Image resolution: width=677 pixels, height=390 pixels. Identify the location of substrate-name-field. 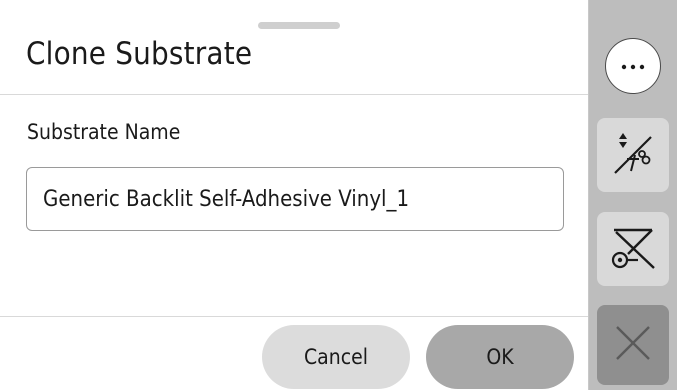
(295, 199).